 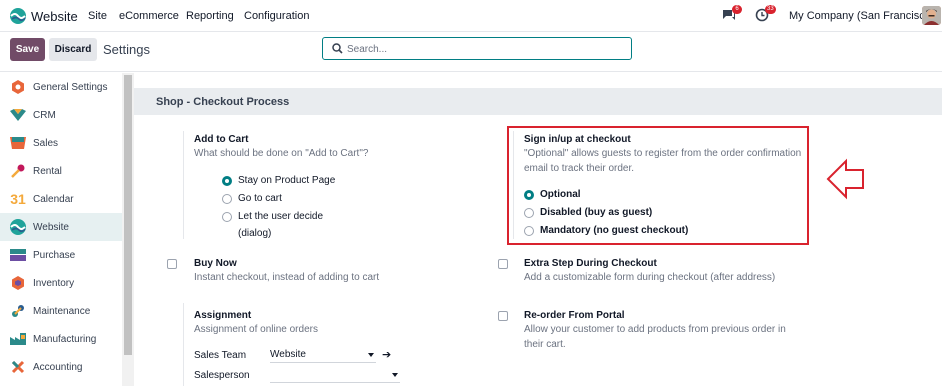 I want to click on page-title: Settings, so click(x=126, y=49).